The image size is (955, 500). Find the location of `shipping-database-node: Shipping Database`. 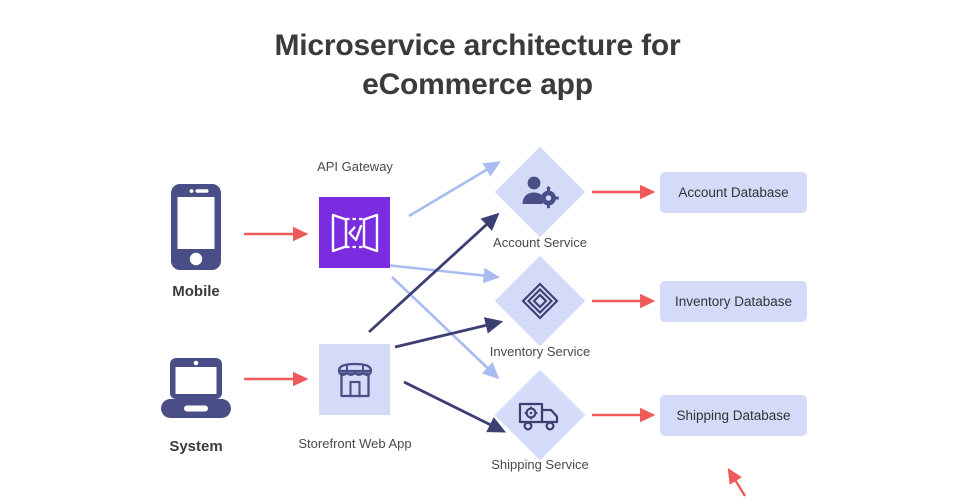

shipping-database-node: Shipping Database is located at coordinates (733, 415).